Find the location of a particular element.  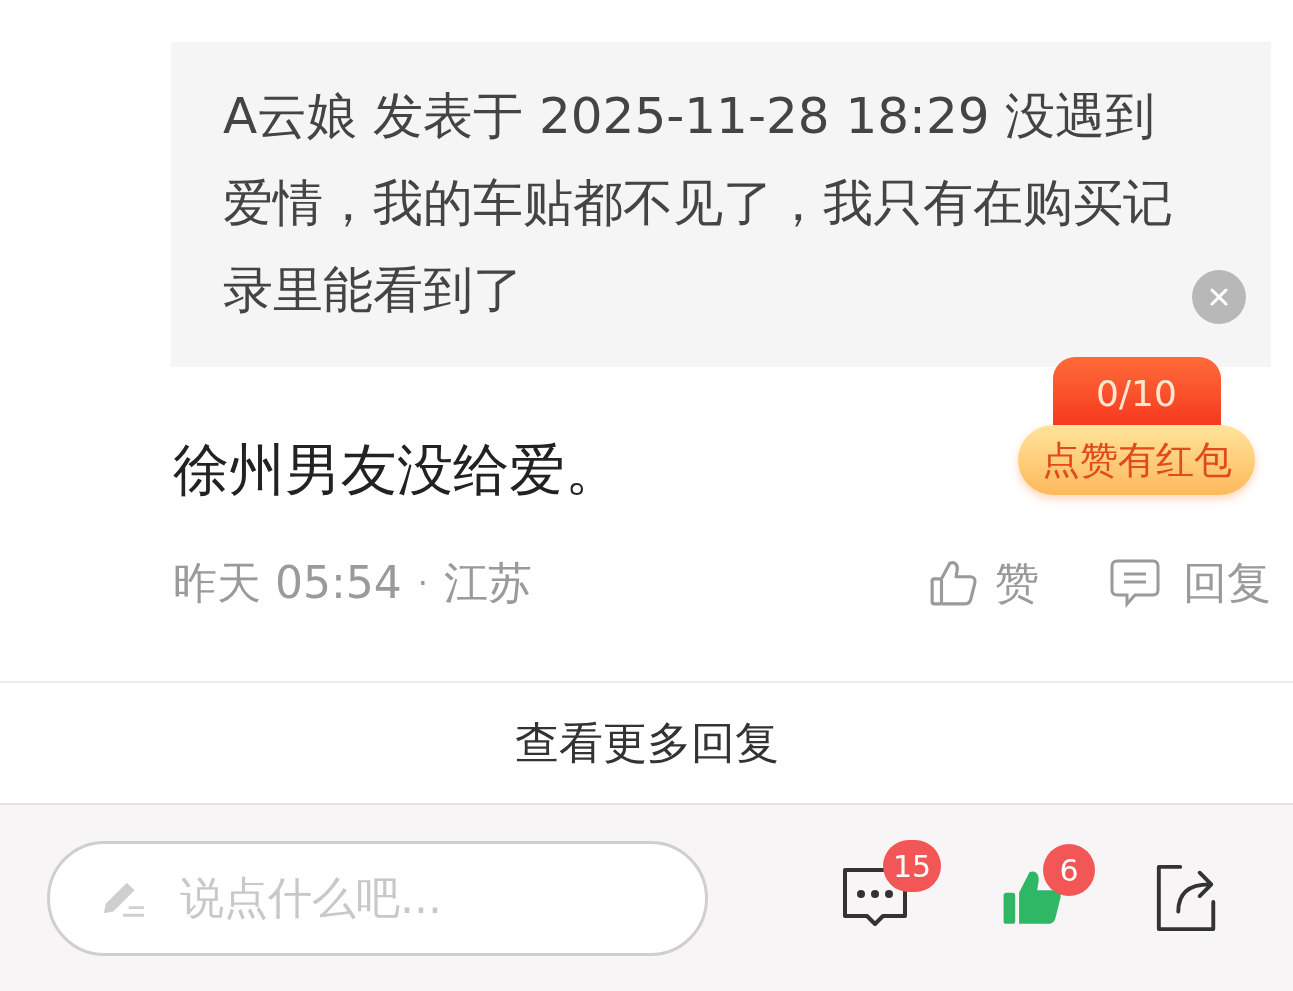

like-count-badge: 6 is located at coordinates (1069, 870).